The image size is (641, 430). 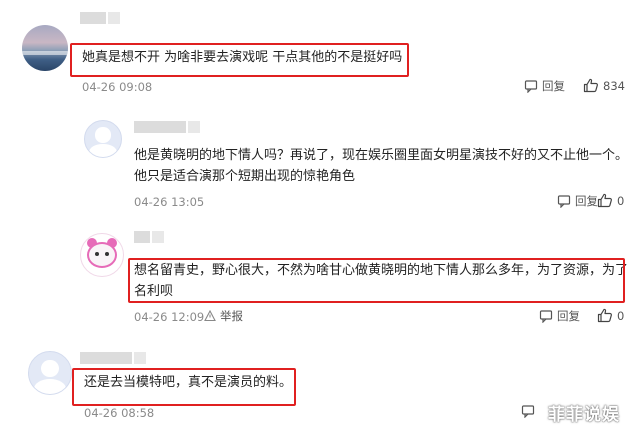 What do you see at coordinates (169, 317) in the screenshot?
I see `comment-time: 04-26 12:09` at bounding box center [169, 317].